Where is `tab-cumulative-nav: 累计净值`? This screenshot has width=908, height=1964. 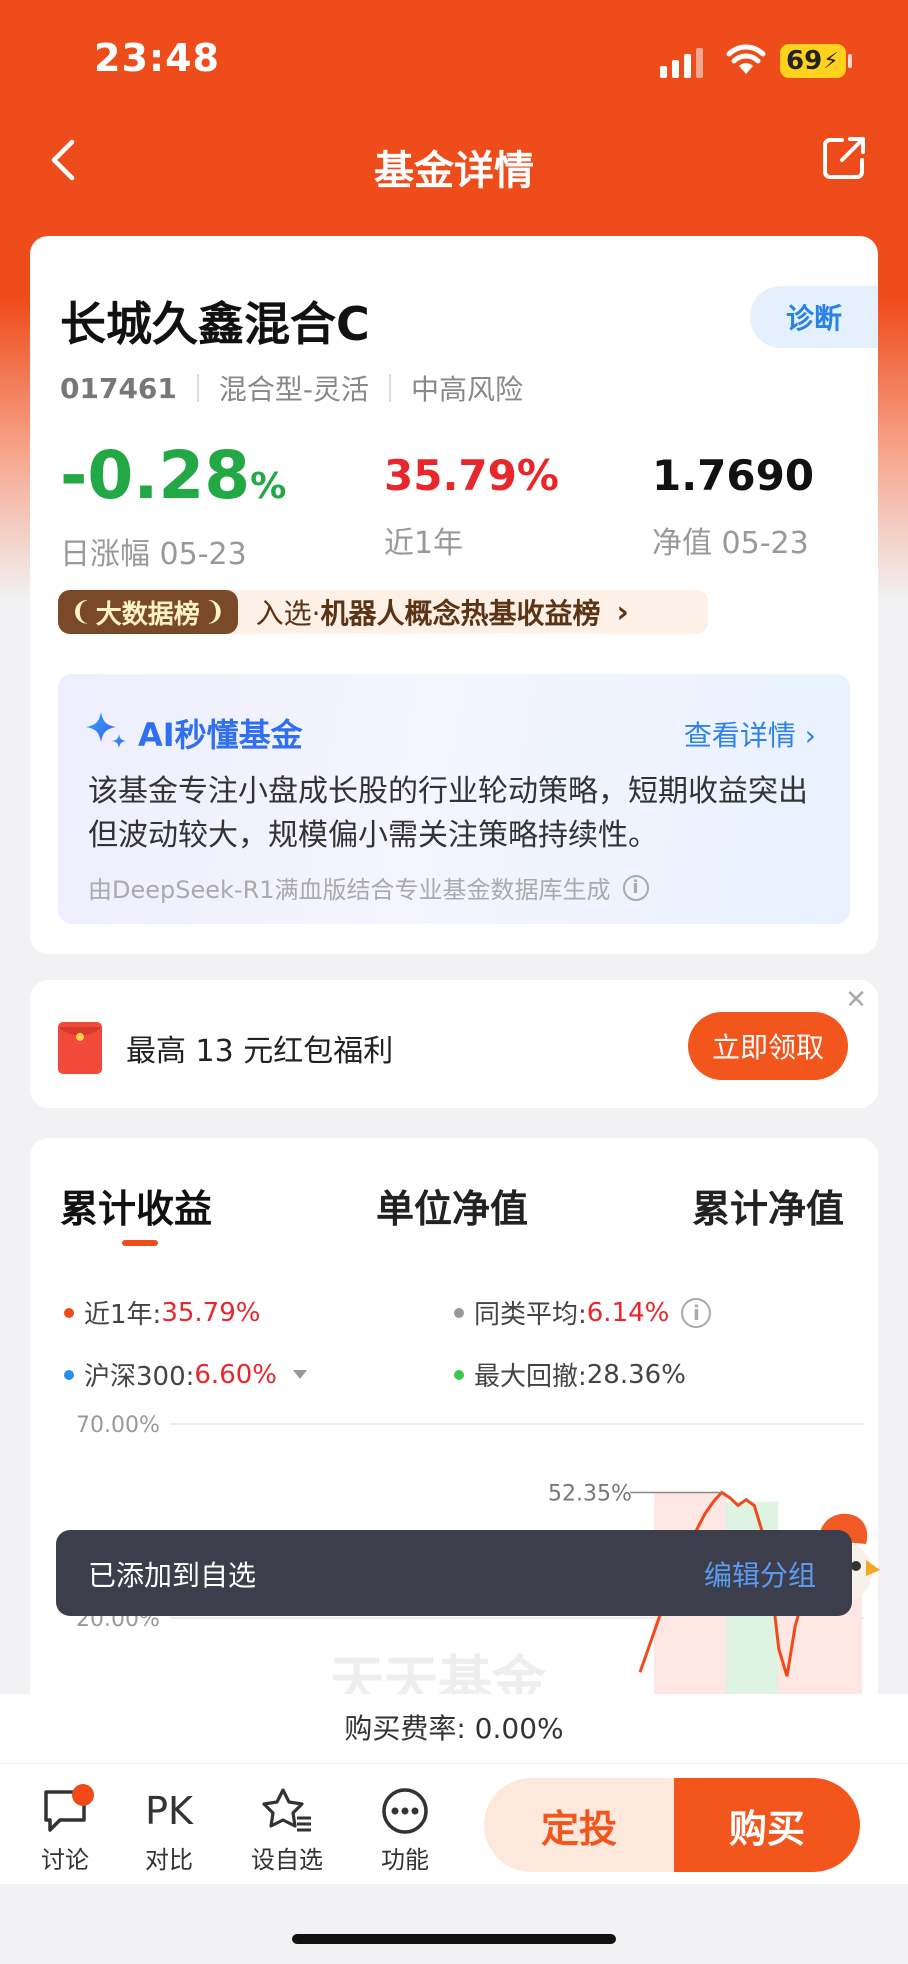 tab-cumulative-nav: 累计净值 is located at coordinates (768, 1205).